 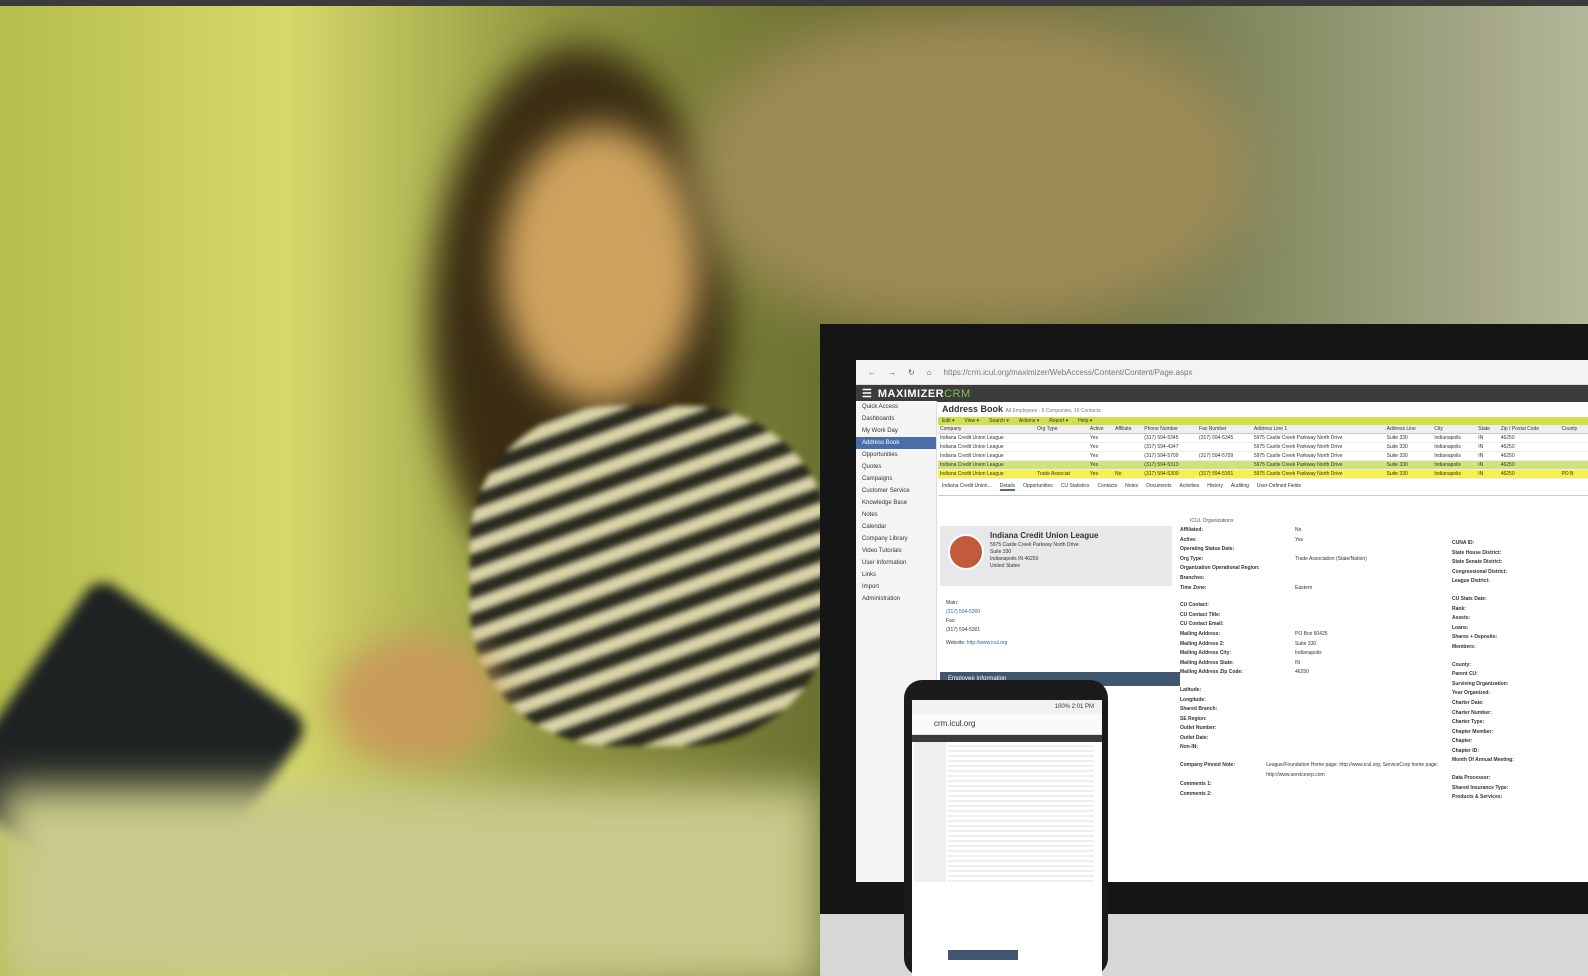 I want to click on sidebar-item: Address Book, so click(x=896, y=443).